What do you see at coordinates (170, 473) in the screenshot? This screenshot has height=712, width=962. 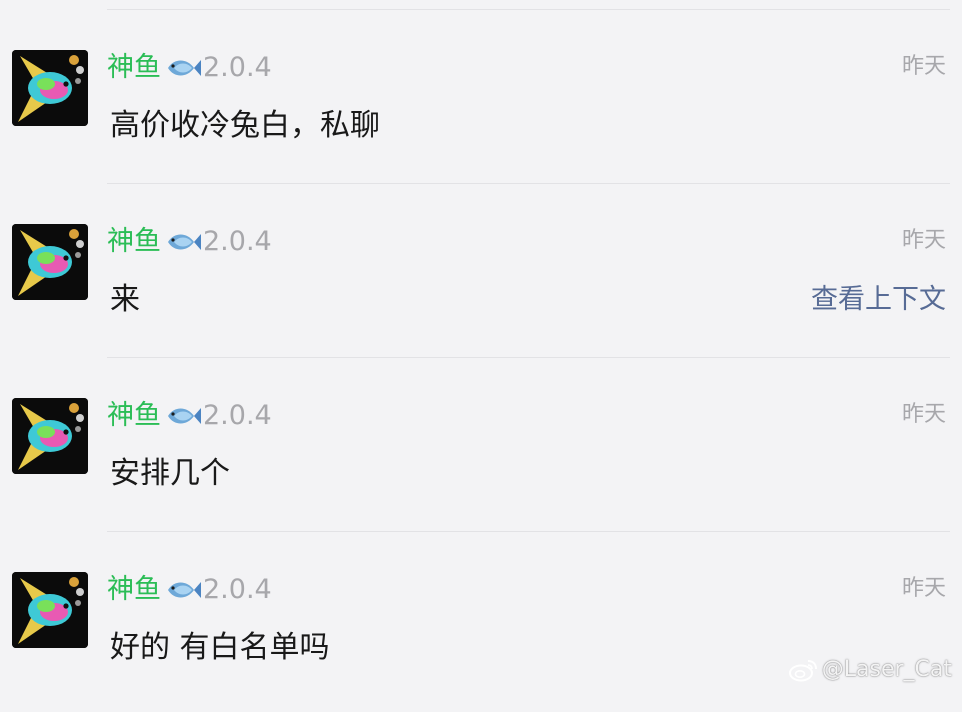 I see `message-text: 安排几个` at bounding box center [170, 473].